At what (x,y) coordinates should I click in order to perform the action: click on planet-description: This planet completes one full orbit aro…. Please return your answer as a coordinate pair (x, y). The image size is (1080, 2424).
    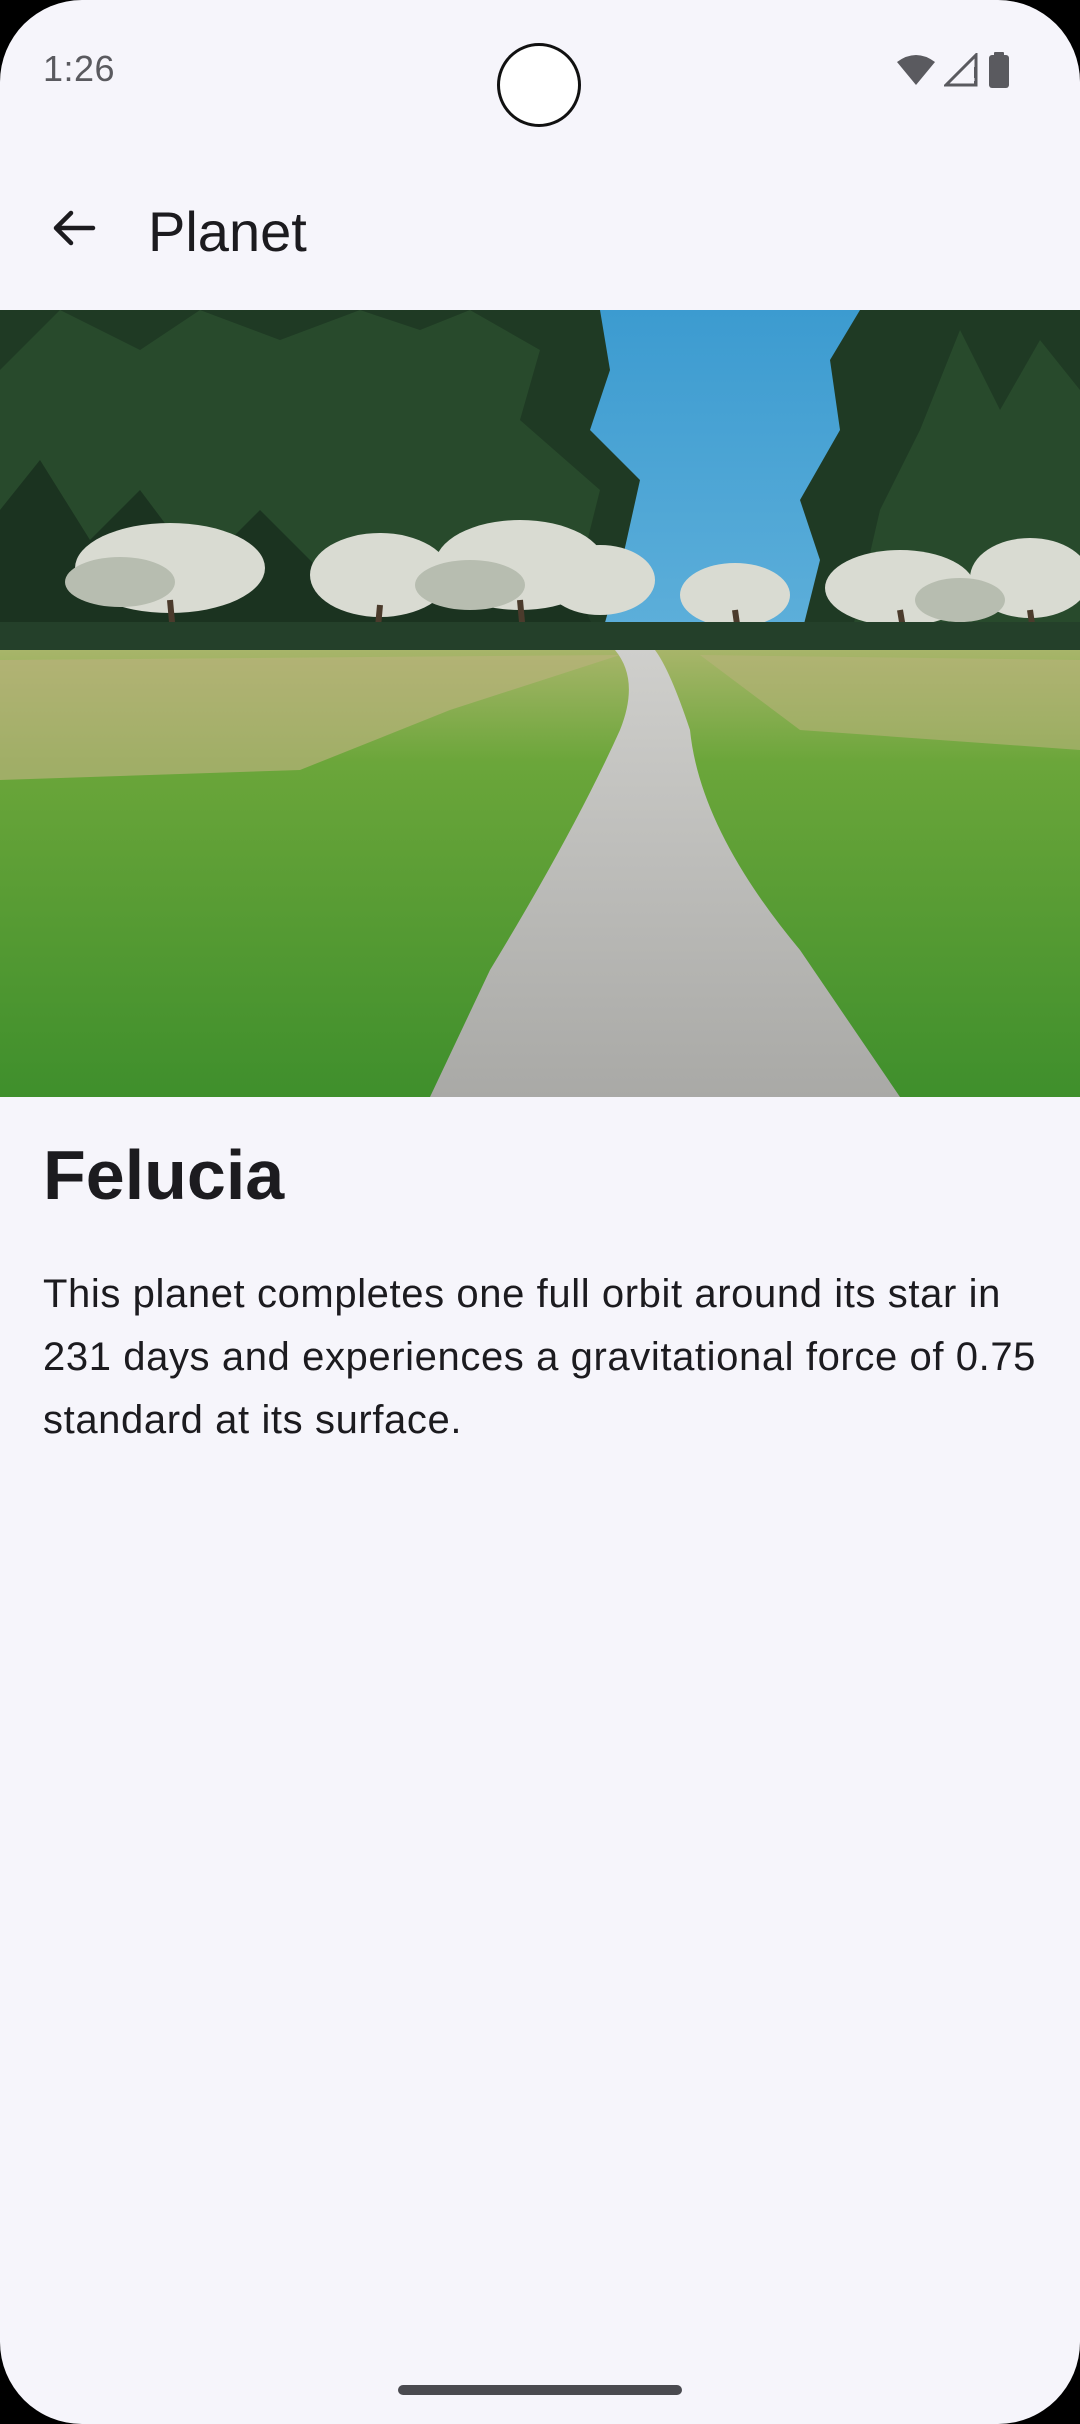
    Looking at the image, I should click on (540, 1357).